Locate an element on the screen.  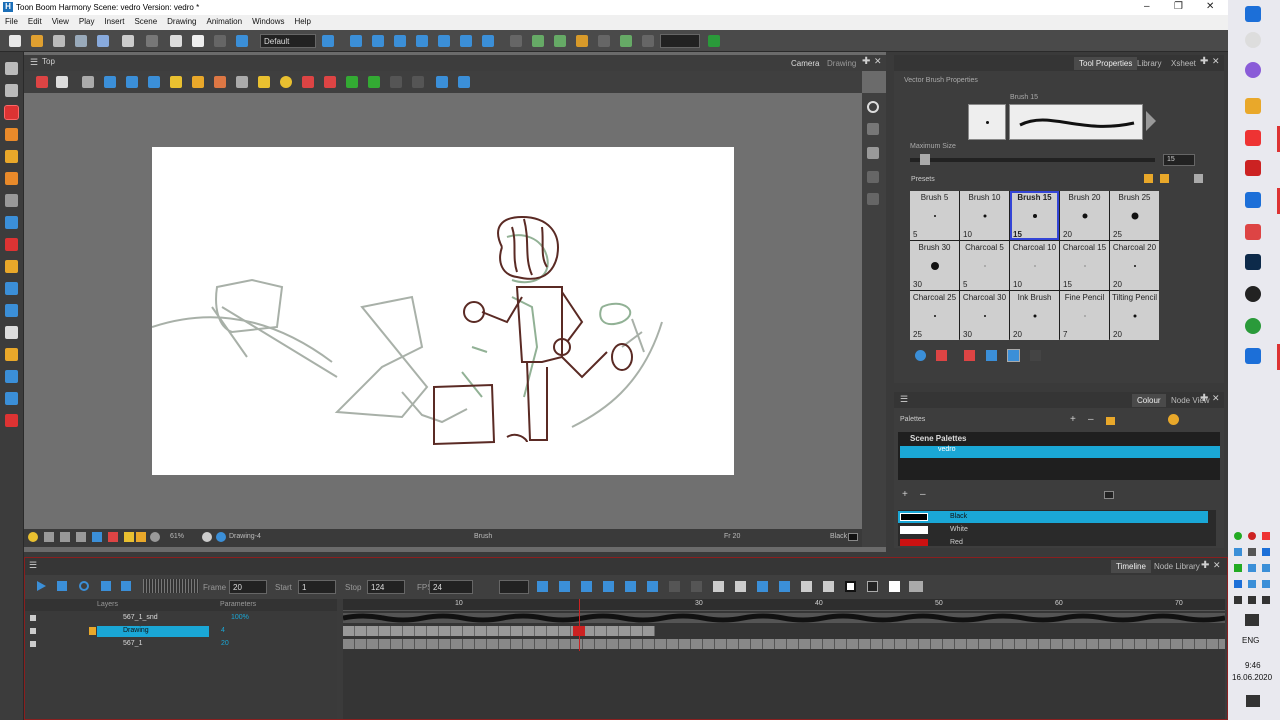
menu-drawing: Drawing is located at coordinates (181, 21).